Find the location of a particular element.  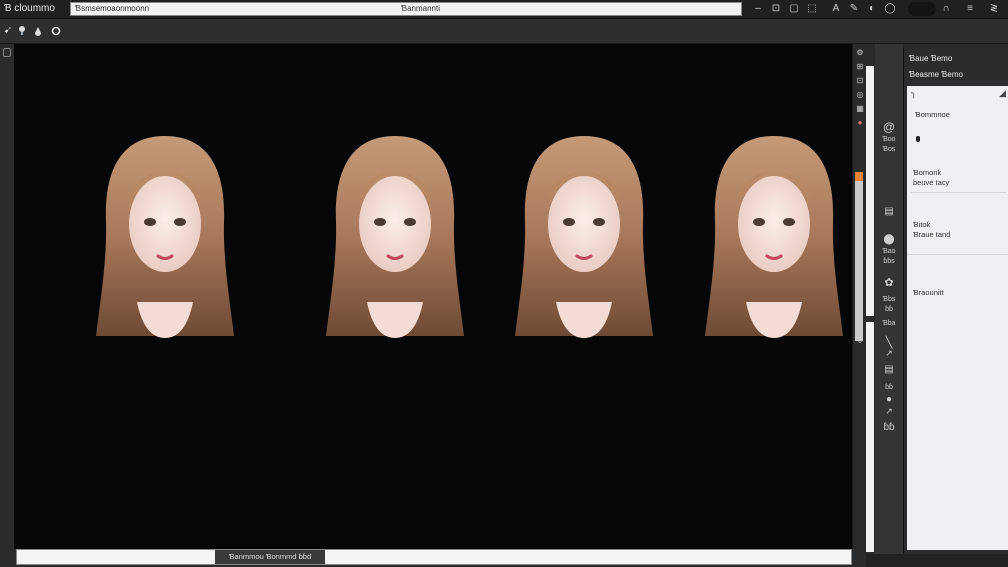

tool-label: Ɓoo is located at coordinates (889, 139).